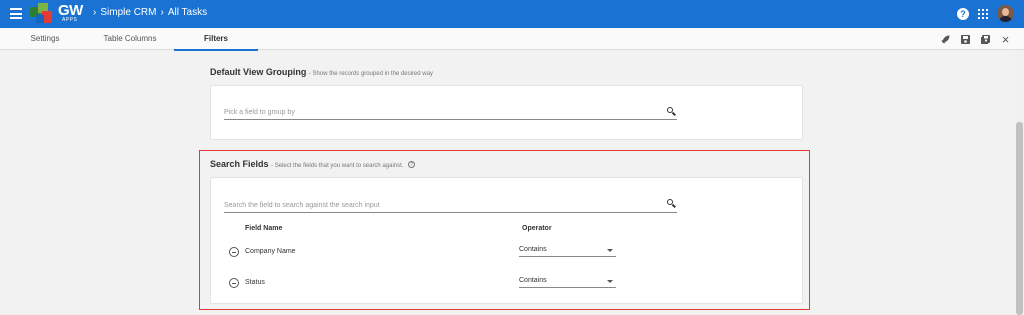 Image resolution: width=1024 pixels, height=315 pixels. I want to click on logo-subtext: APPS, so click(70, 20).